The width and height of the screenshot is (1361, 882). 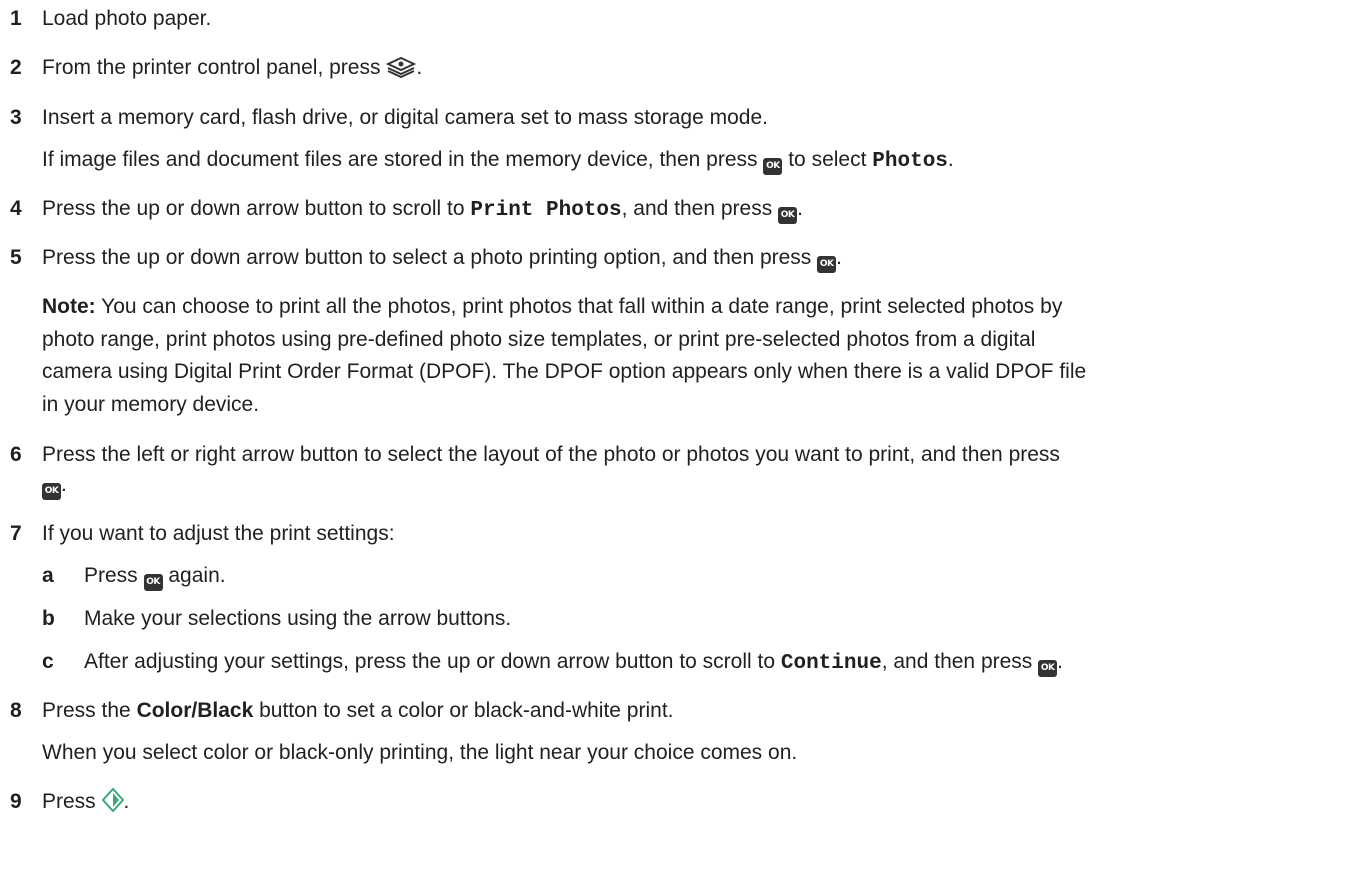 What do you see at coordinates (16, 208) in the screenshot?
I see `step-number: 4` at bounding box center [16, 208].